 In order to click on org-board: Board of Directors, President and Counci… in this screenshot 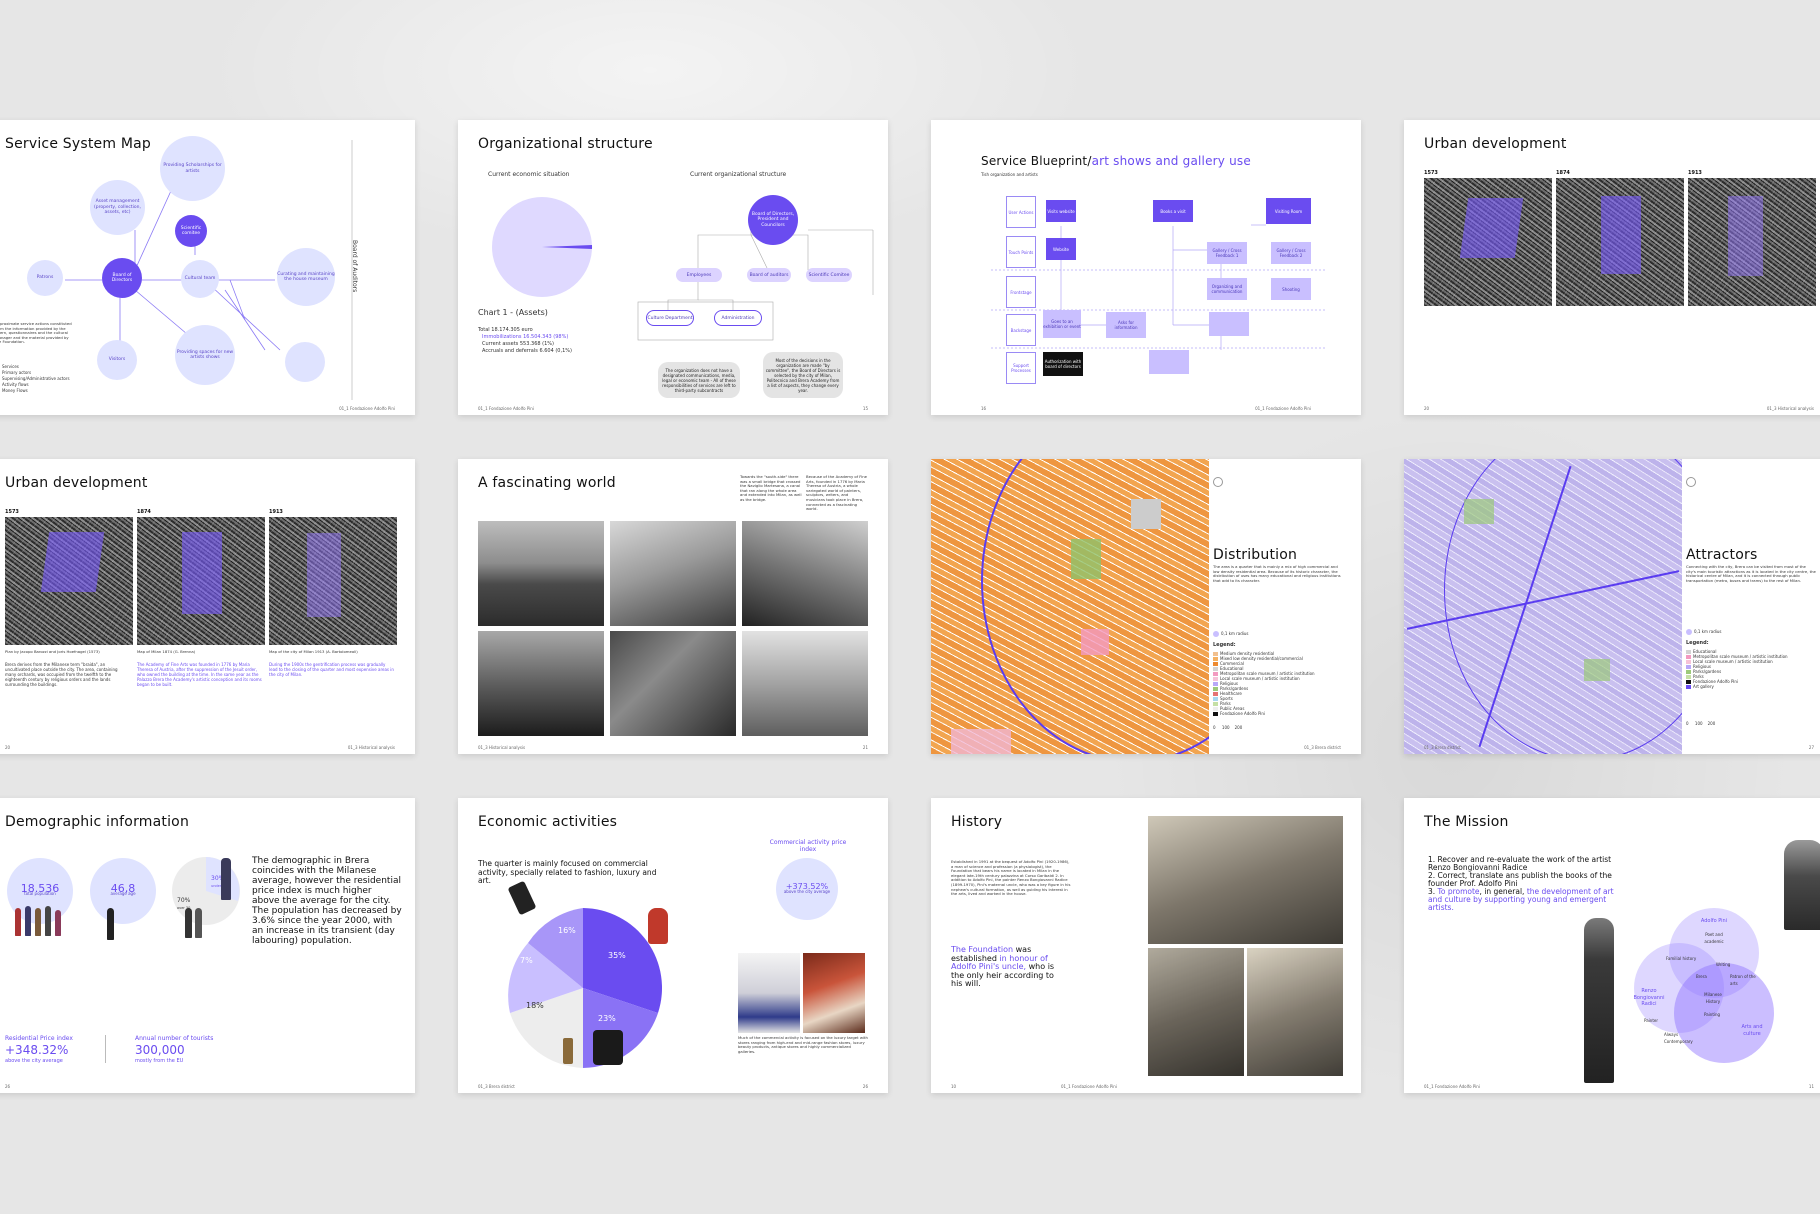, I will do `click(773, 220)`.